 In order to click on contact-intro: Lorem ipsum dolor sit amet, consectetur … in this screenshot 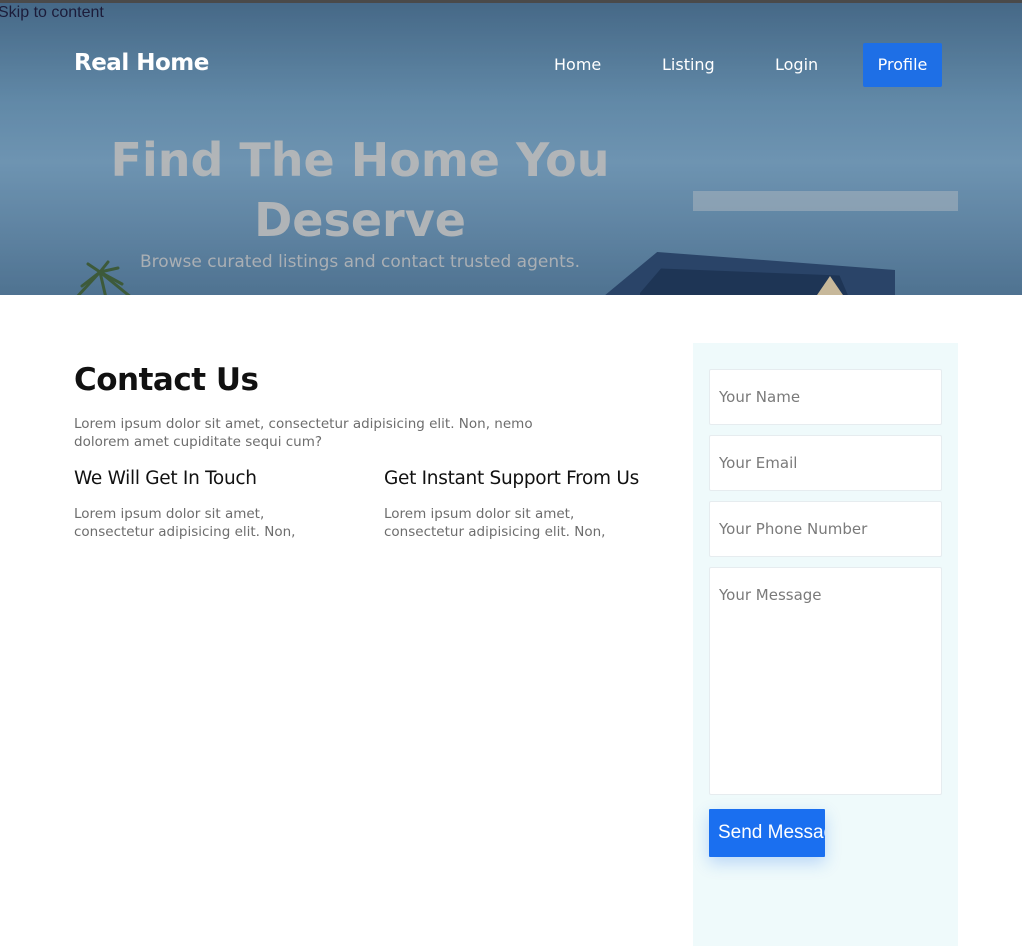, I will do `click(303, 433)`.